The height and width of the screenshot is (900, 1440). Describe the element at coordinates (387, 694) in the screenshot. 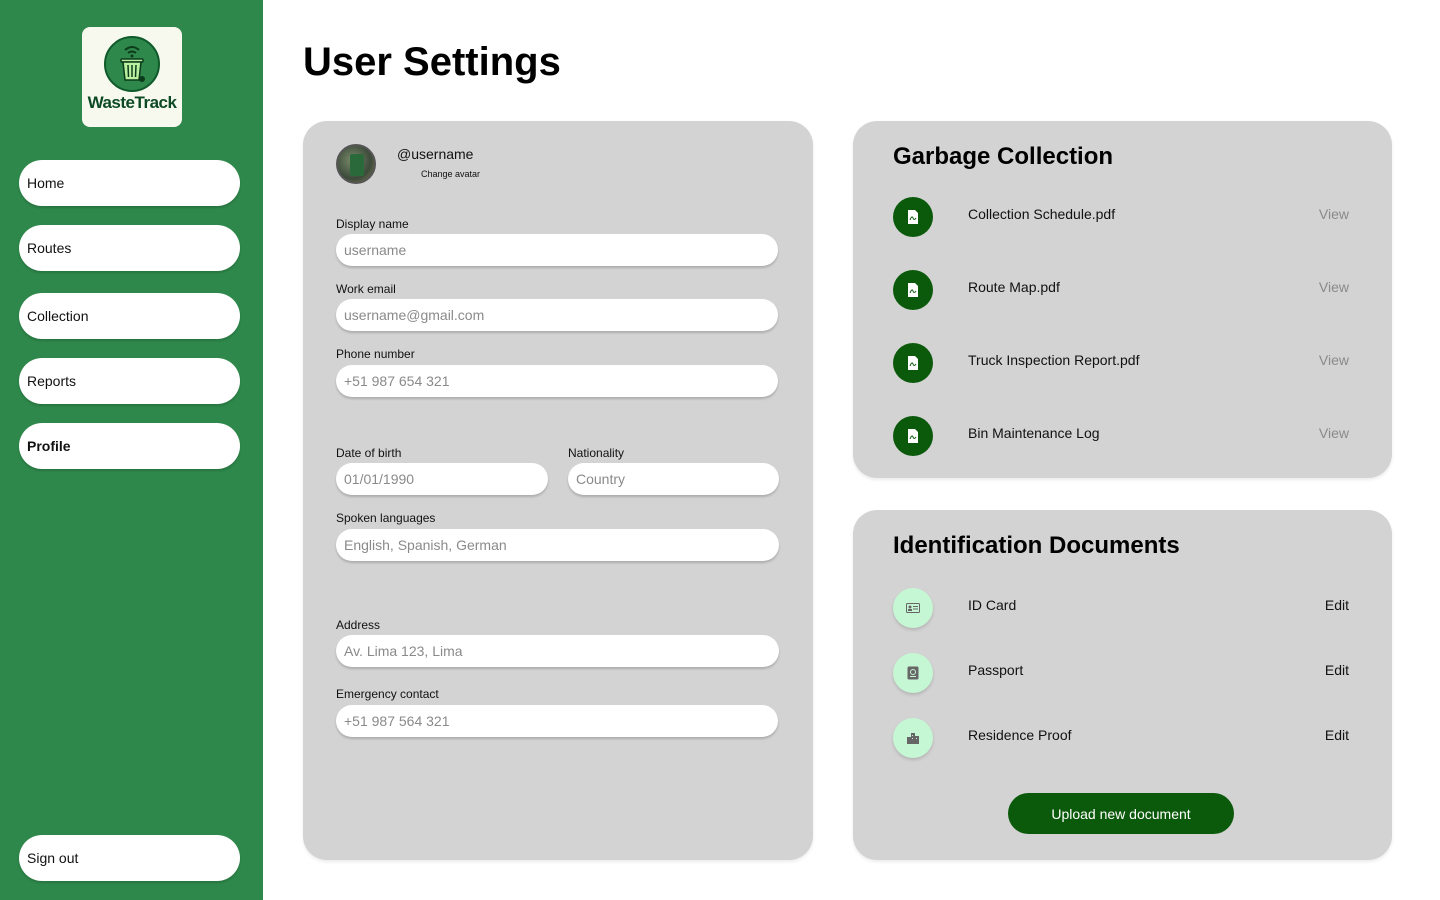

I see `emergency-contact-label: Emergency contact` at that location.